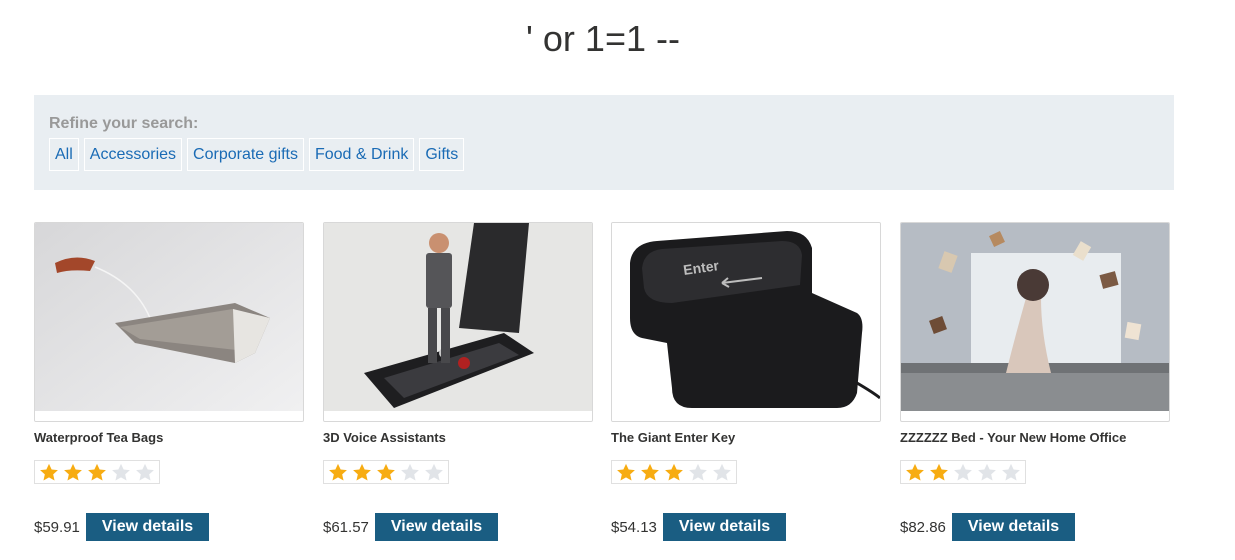 This screenshot has height=560, width=1235. Describe the element at coordinates (634, 527) in the screenshot. I see `product-price: $54.13` at that location.